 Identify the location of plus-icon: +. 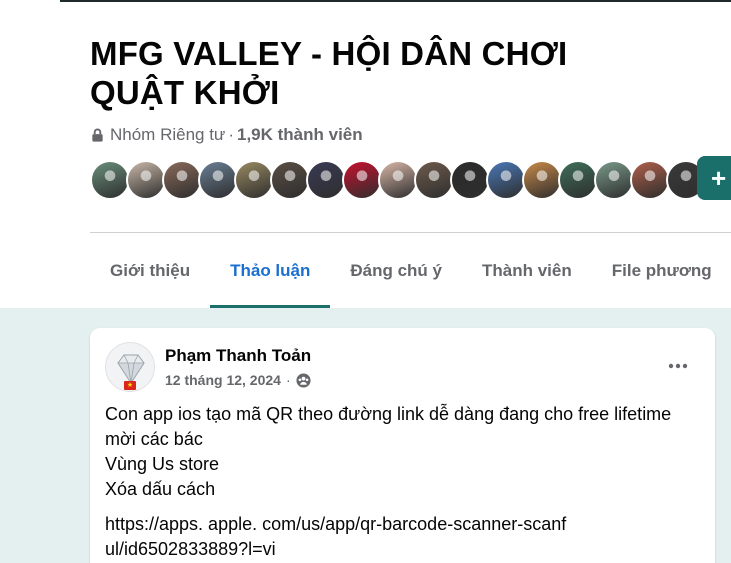
(719, 177).